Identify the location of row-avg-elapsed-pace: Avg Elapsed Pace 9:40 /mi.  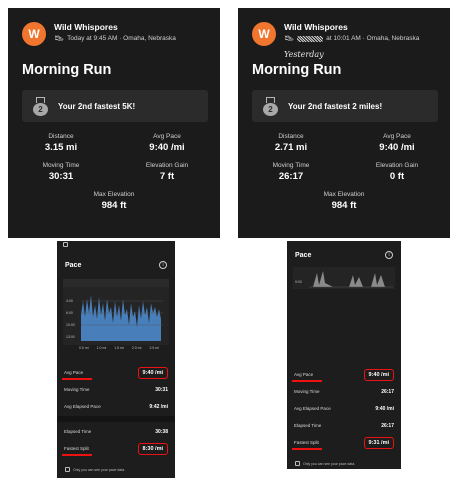
(344, 408).